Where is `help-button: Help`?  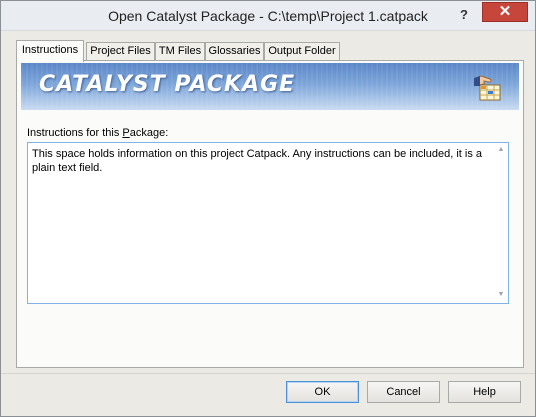
help-button: Help is located at coordinates (484, 392).